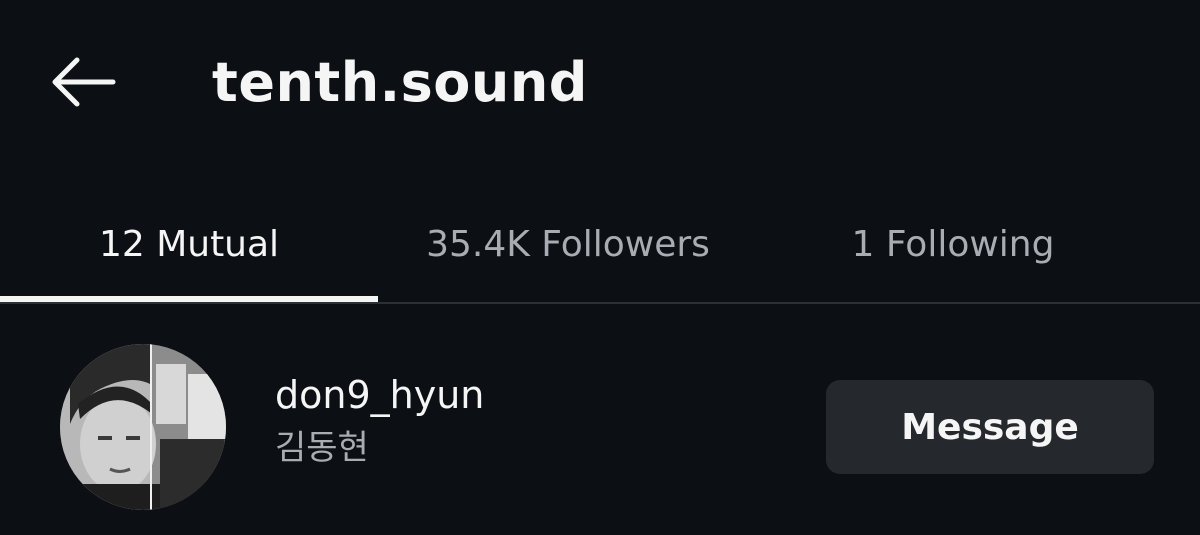 This screenshot has width=1200, height=535. Describe the element at coordinates (379, 395) in the screenshot. I see `username: don9_hyun` at that location.